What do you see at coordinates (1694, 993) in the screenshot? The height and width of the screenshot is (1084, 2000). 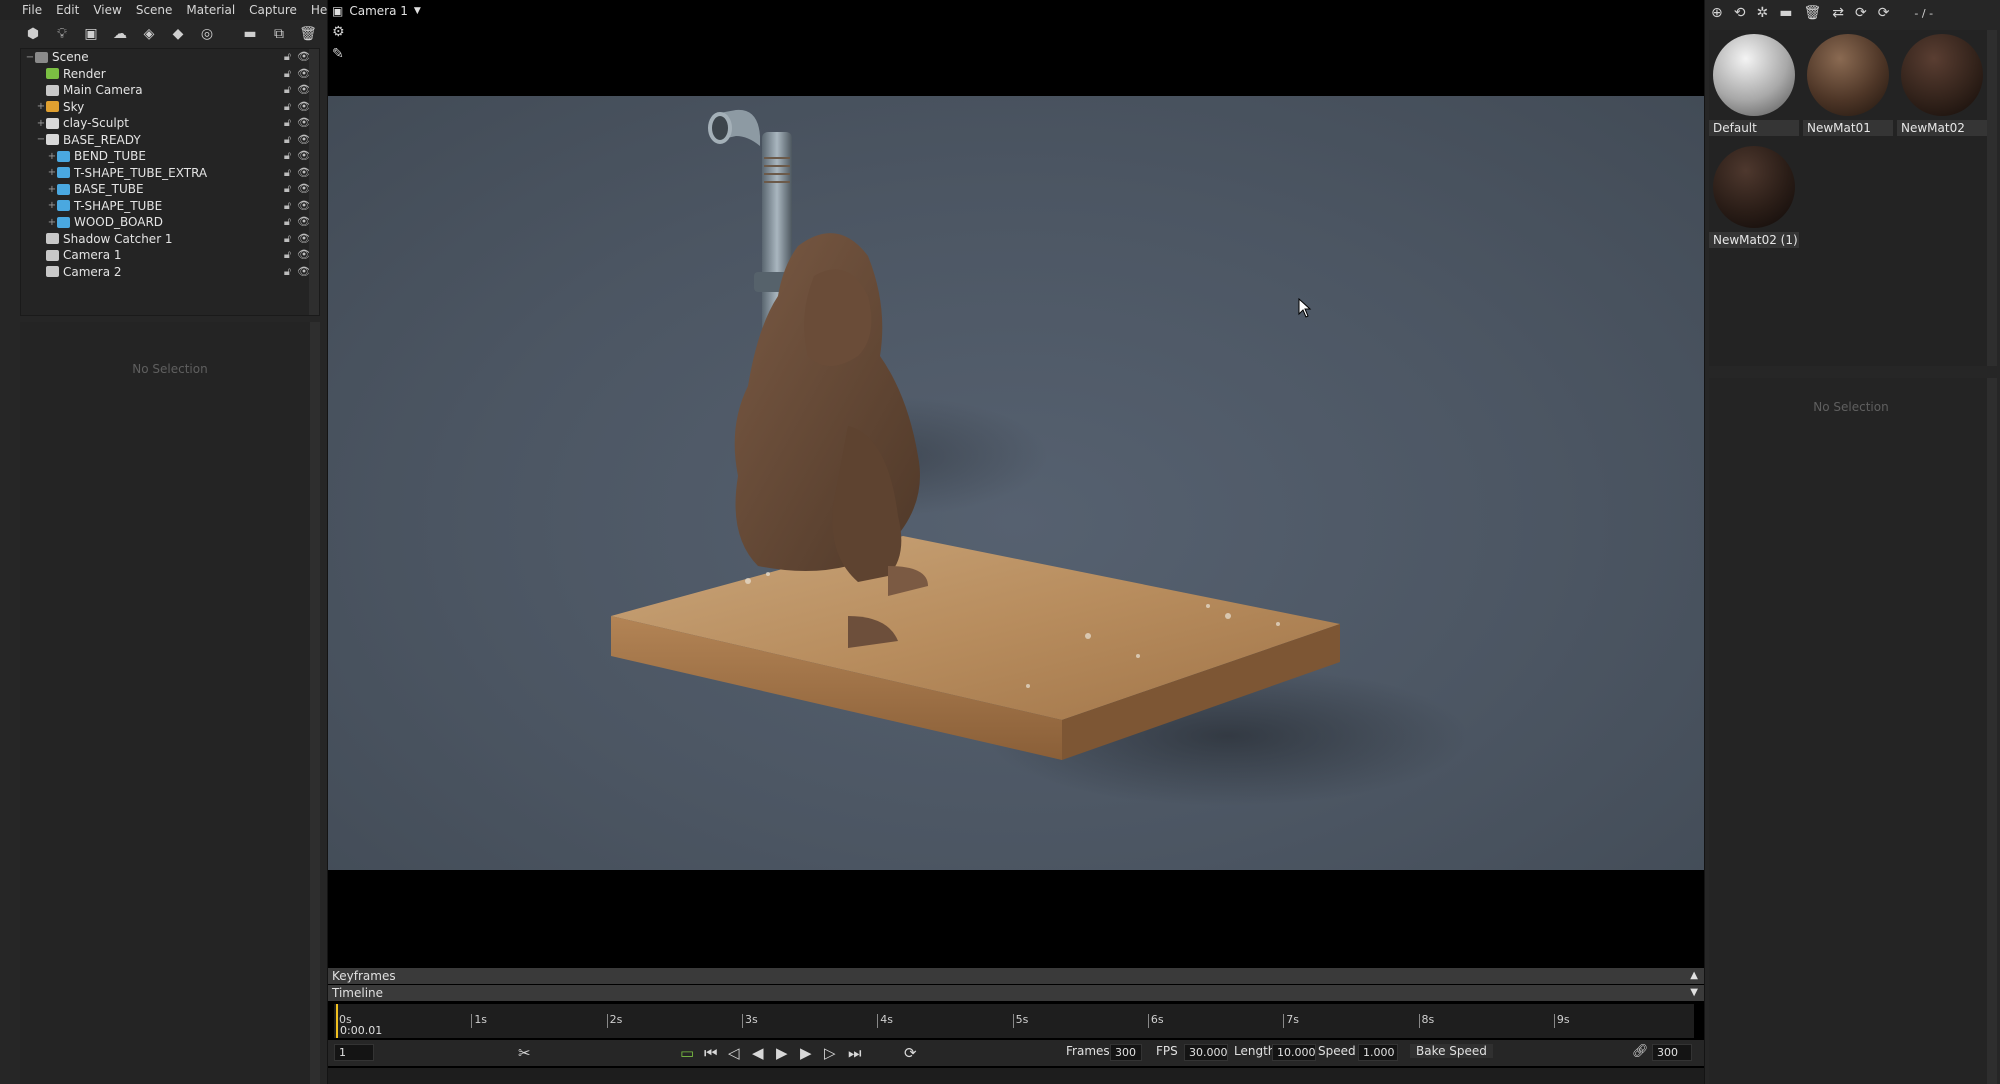 I see `collapse-icon: ▼` at bounding box center [1694, 993].